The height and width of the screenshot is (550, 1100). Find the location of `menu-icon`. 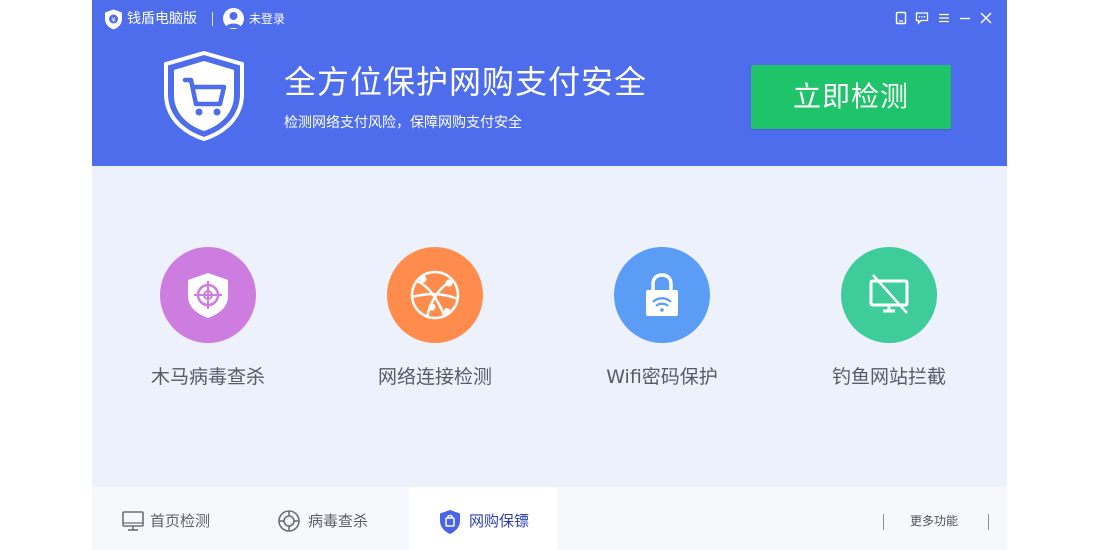

menu-icon is located at coordinates (944, 18).